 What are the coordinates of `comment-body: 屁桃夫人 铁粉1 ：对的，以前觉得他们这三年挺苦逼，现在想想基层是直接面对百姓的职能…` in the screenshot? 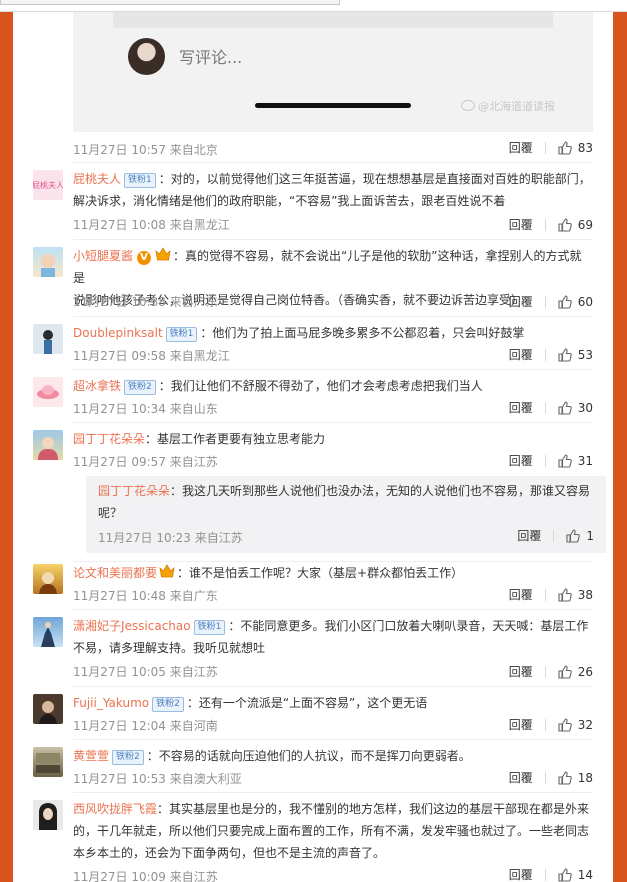 It's located at (333, 190).